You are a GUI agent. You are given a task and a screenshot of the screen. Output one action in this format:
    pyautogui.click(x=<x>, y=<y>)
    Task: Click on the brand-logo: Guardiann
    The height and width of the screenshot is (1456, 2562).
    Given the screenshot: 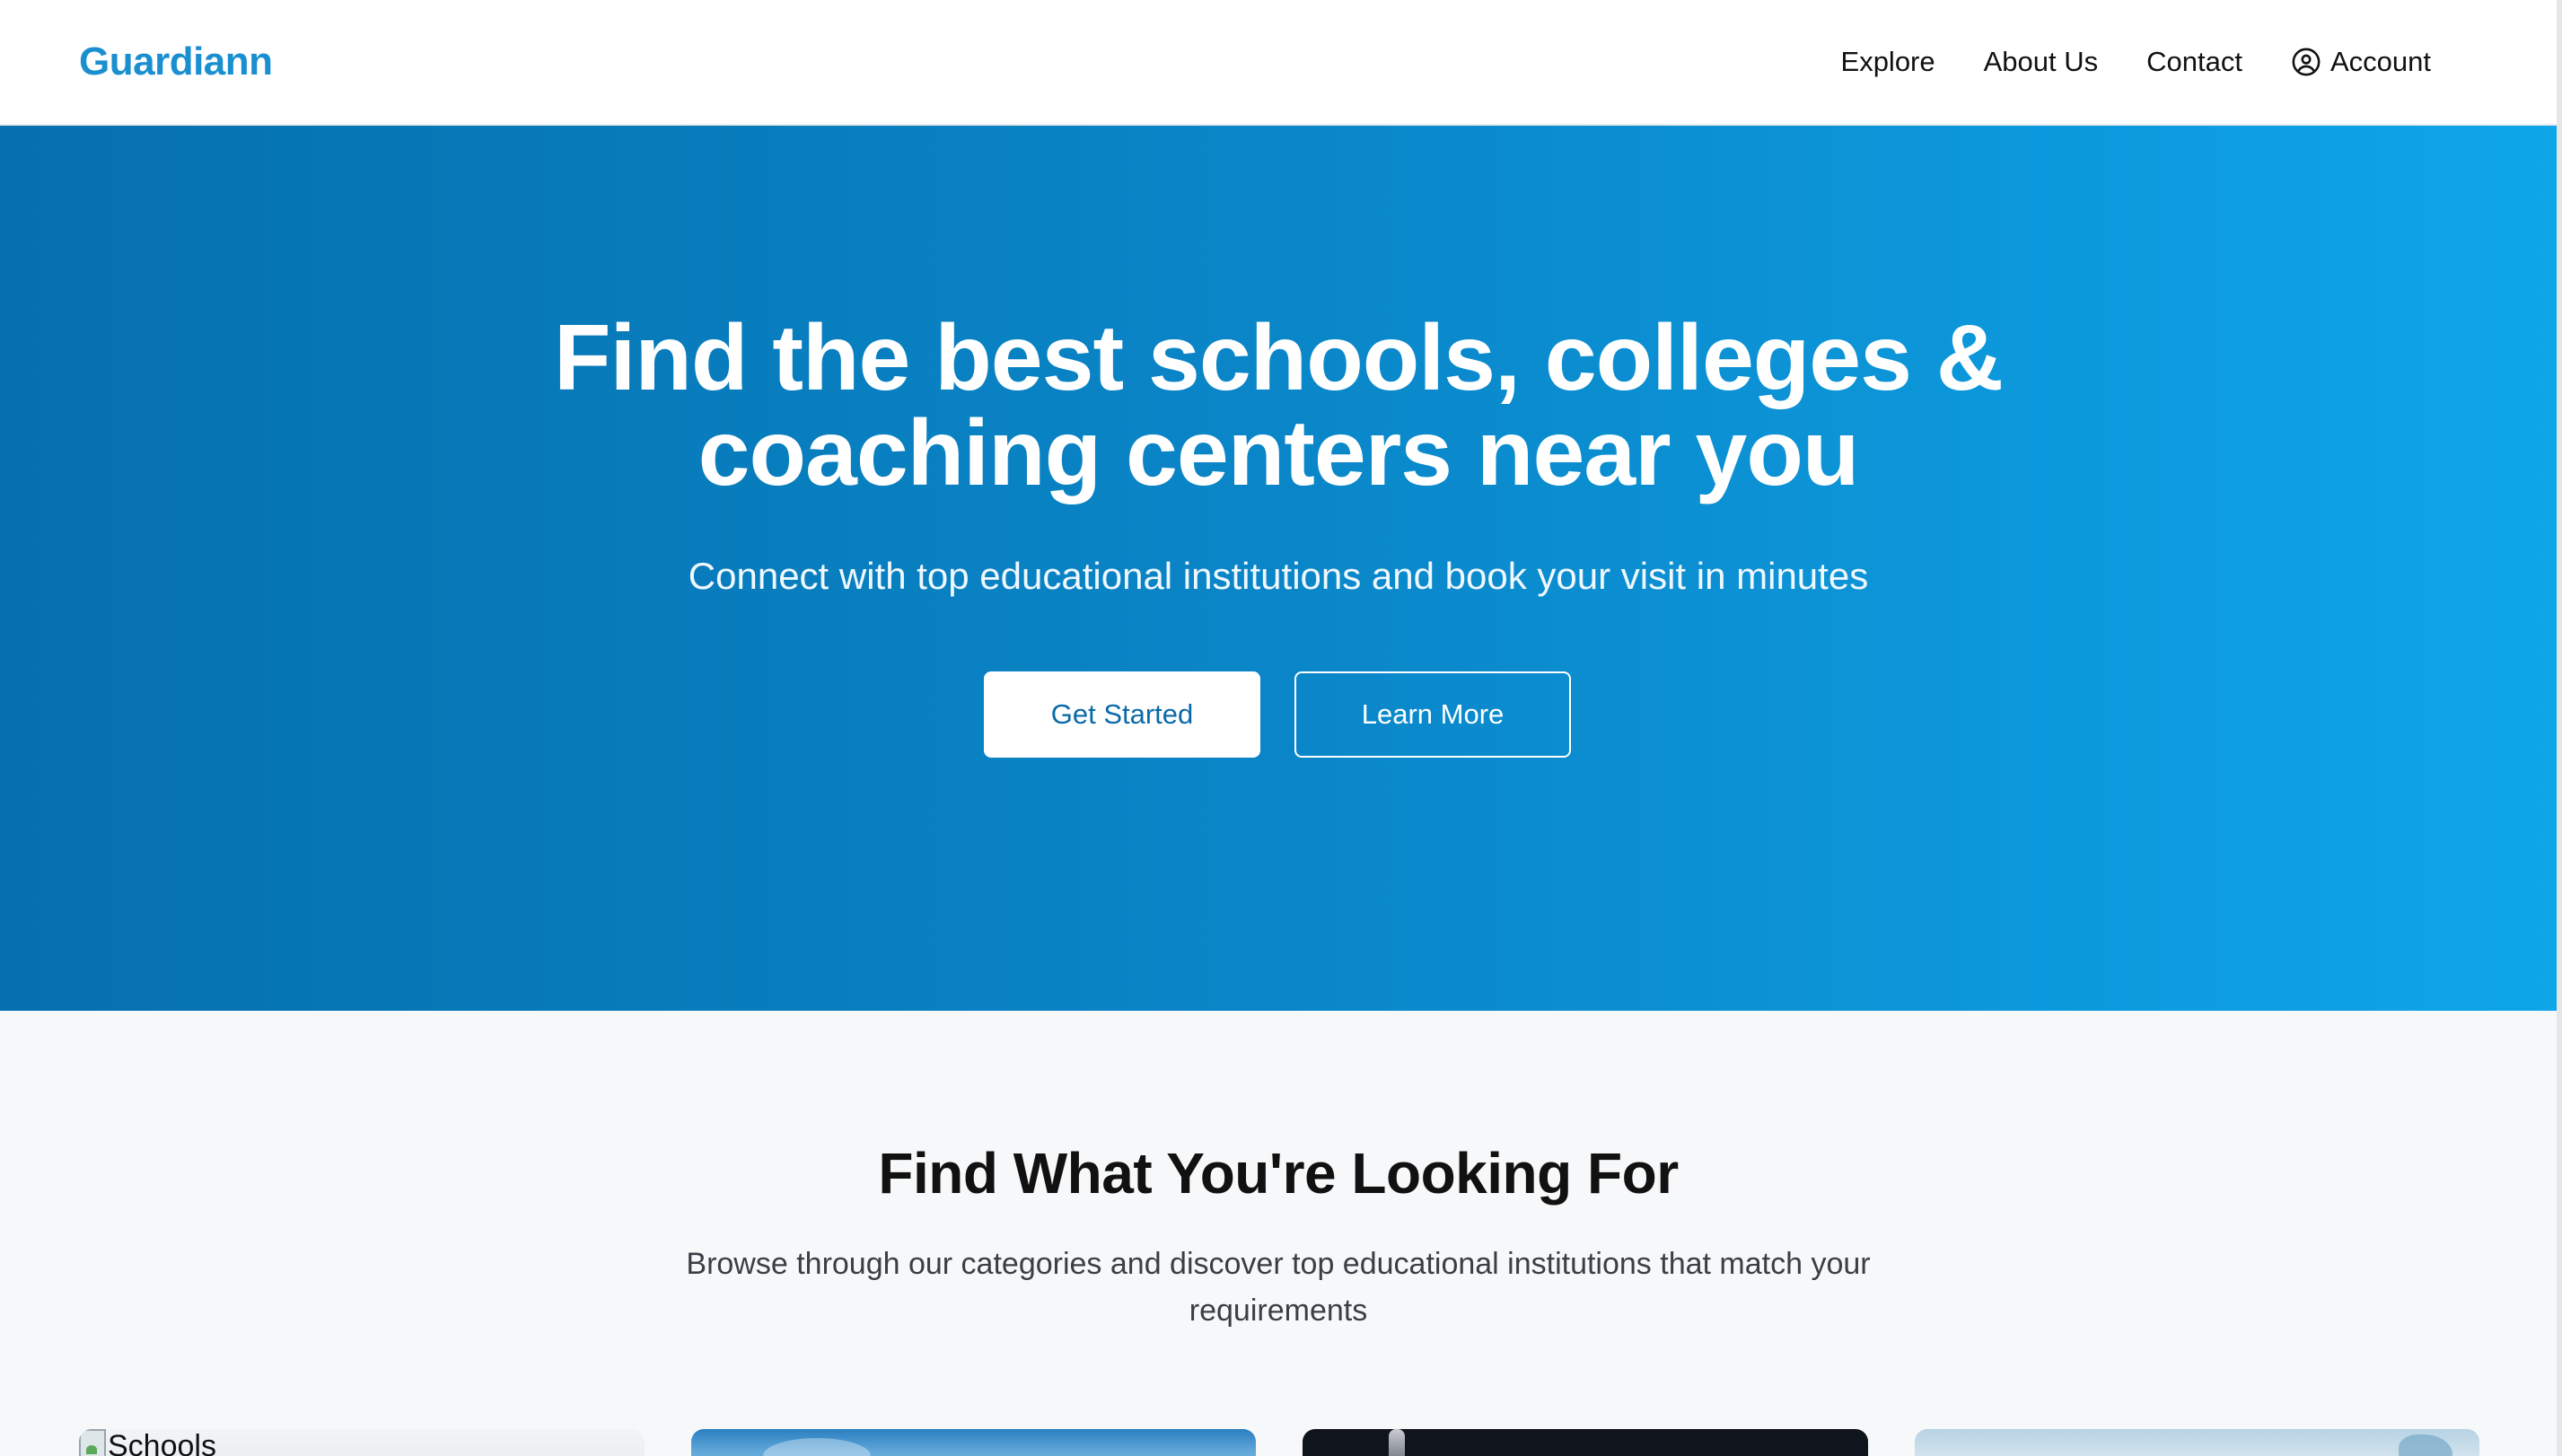 What is the action you would take?
    pyautogui.click(x=176, y=61)
    